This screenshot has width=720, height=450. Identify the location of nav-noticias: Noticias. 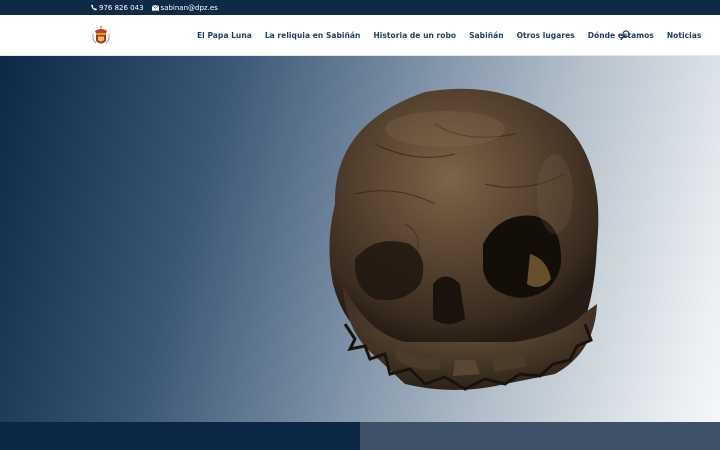
(684, 35).